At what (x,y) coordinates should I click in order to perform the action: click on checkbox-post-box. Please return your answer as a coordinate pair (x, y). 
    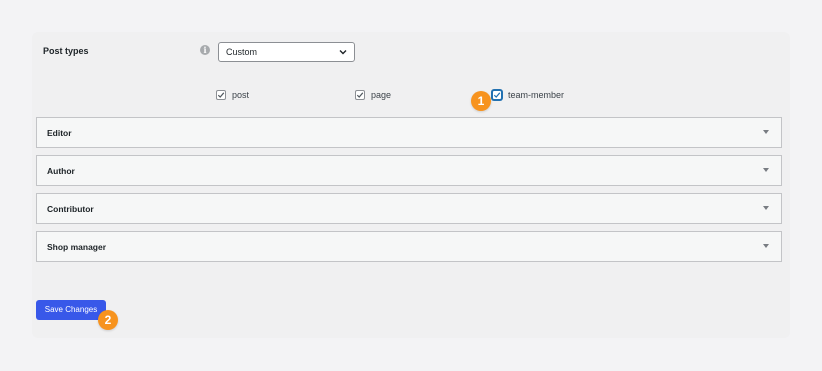
    Looking at the image, I should click on (221, 95).